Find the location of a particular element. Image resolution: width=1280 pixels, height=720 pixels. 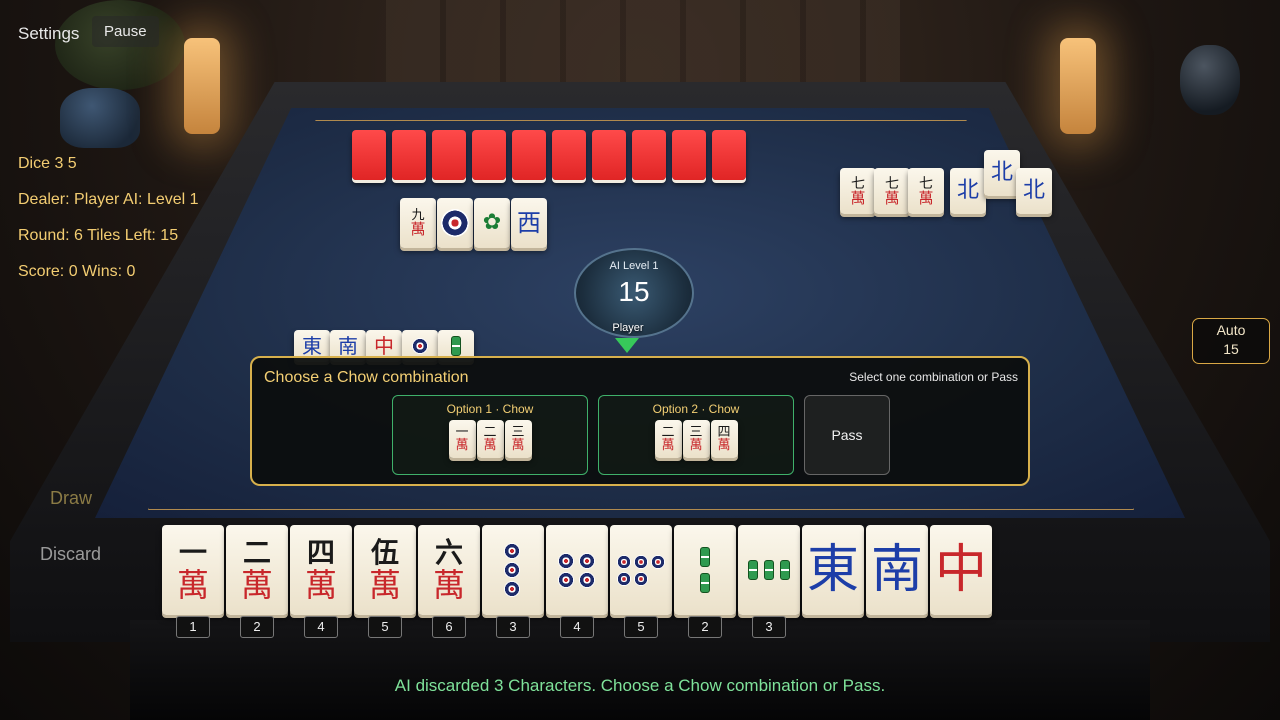

tile-number-glyph: 二 is located at coordinates (256, 552).